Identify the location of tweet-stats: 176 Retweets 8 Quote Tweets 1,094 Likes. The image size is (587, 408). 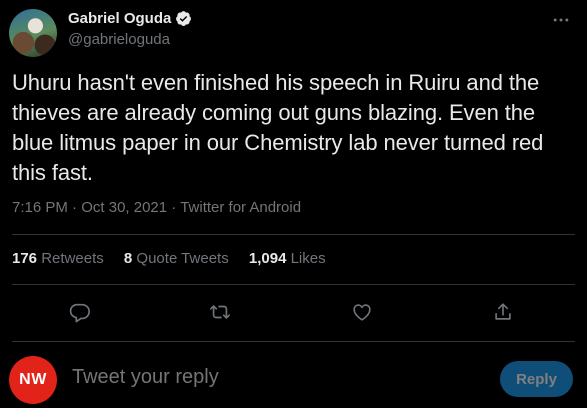
(177, 258).